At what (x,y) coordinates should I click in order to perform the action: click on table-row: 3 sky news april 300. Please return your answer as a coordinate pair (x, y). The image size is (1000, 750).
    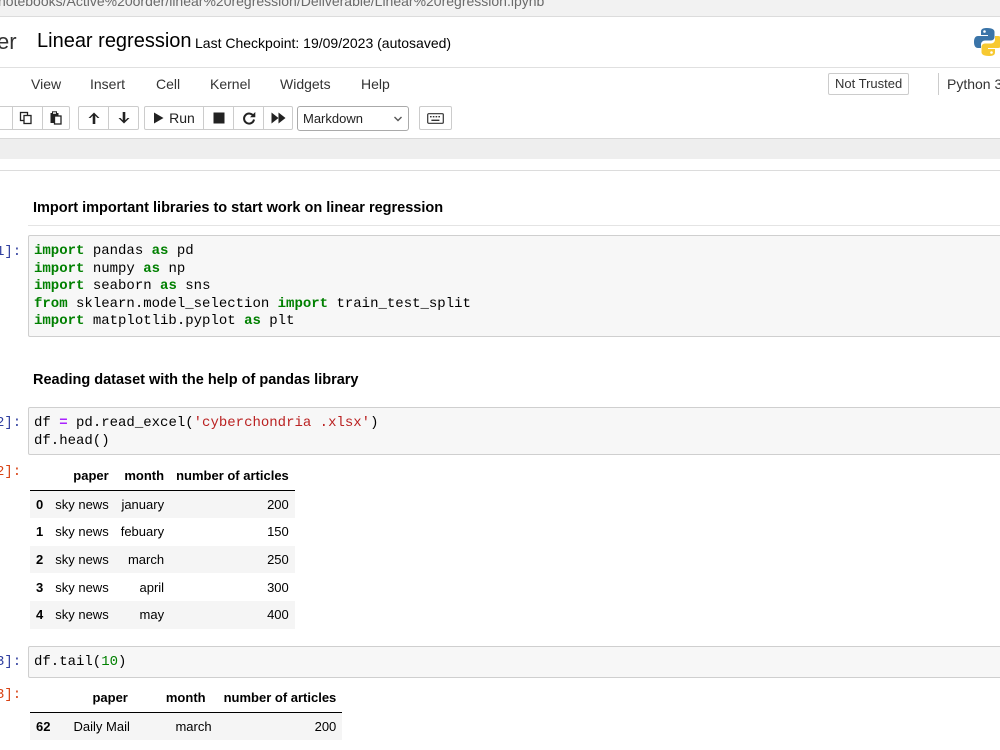
    Looking at the image, I should click on (162, 587).